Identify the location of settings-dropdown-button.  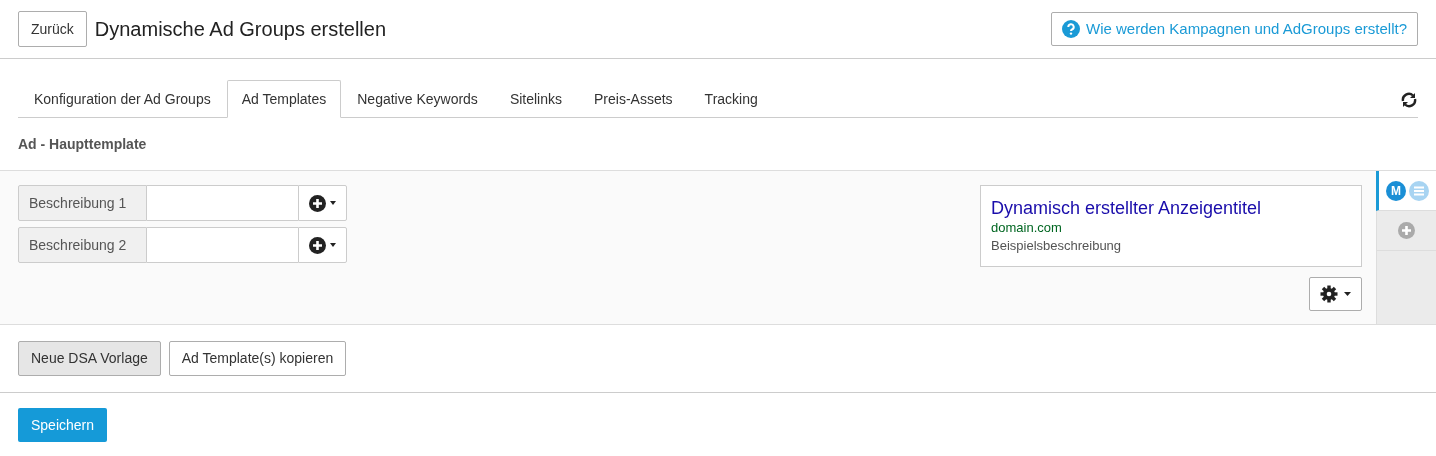
(1335, 294).